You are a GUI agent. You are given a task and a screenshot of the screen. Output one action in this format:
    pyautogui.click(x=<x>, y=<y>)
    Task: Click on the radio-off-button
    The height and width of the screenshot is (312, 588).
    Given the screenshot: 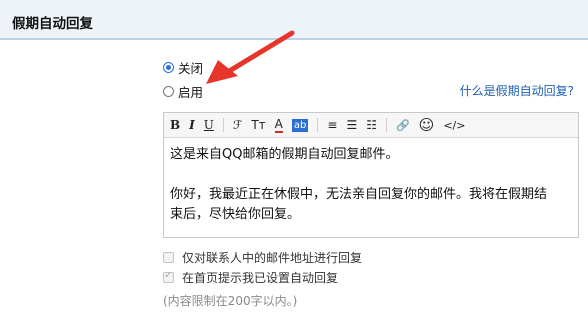 What is the action you would take?
    pyautogui.click(x=168, y=67)
    